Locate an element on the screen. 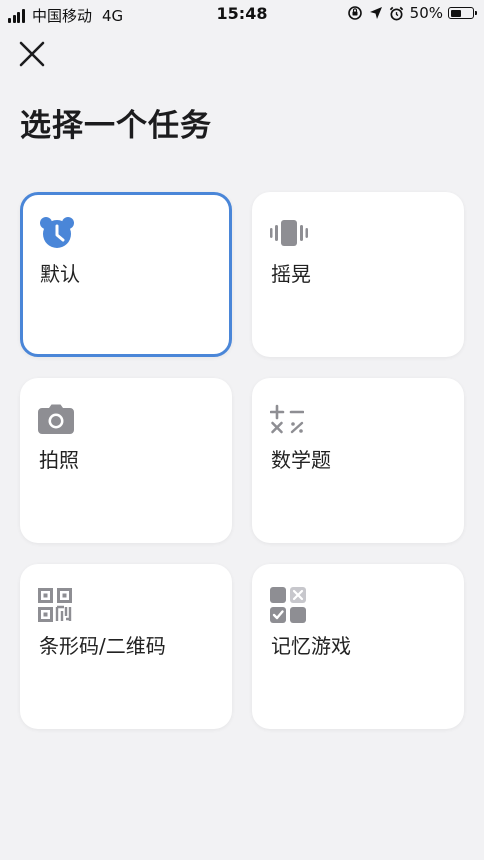 The width and height of the screenshot is (484, 860). task-card-shake: 摇晃 is located at coordinates (358, 274).